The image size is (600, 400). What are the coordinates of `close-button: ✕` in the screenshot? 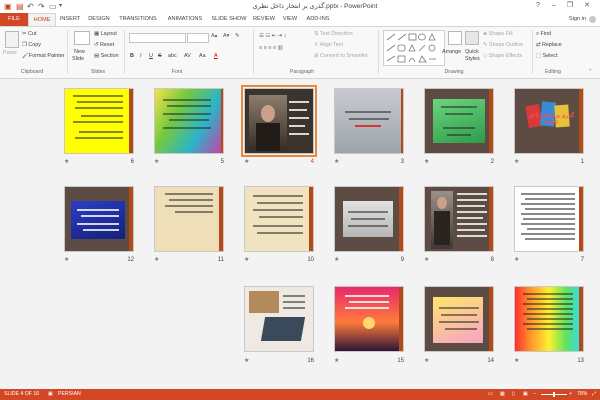 It's located at (587, 6).